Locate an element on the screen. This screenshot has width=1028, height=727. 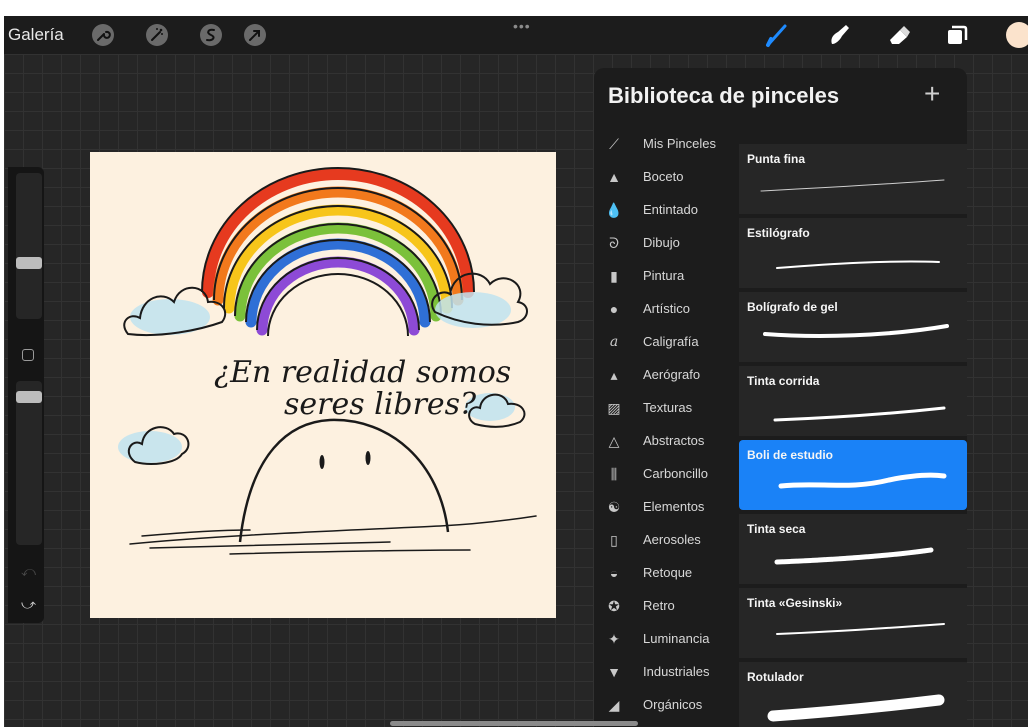
selection-icon is located at coordinates (211, 35).